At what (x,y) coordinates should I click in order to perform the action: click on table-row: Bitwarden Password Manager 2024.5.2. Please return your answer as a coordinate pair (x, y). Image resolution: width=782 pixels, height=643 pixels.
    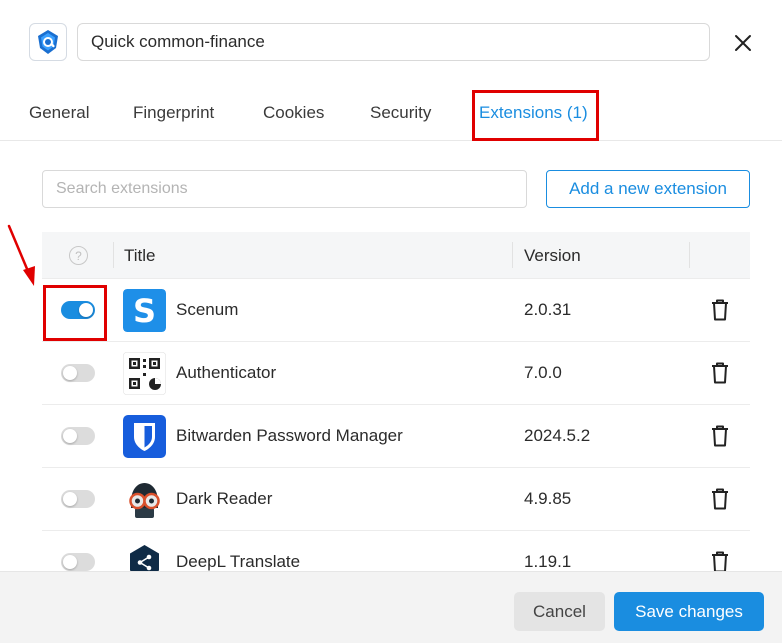
    Looking at the image, I should click on (396, 436).